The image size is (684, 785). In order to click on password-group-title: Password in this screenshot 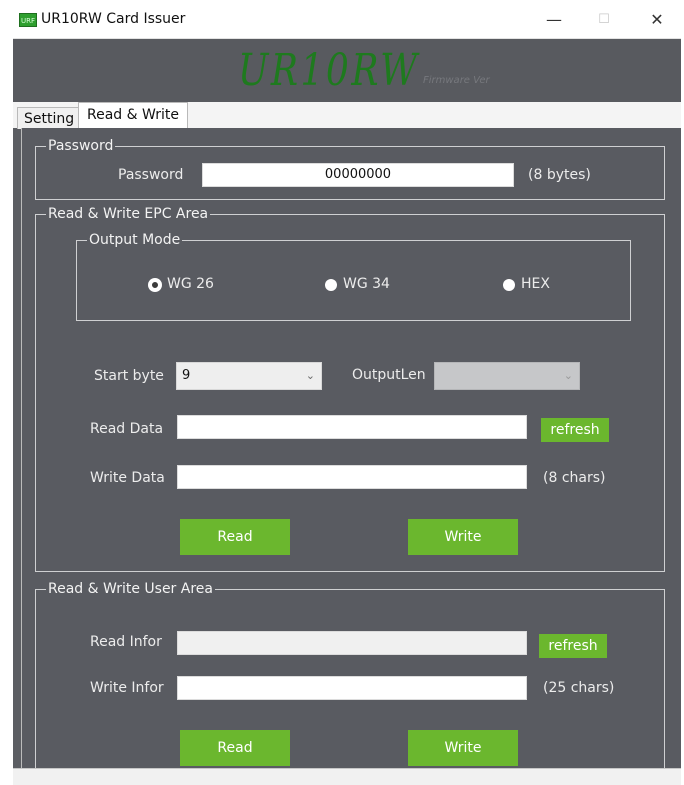, I will do `click(81, 146)`.